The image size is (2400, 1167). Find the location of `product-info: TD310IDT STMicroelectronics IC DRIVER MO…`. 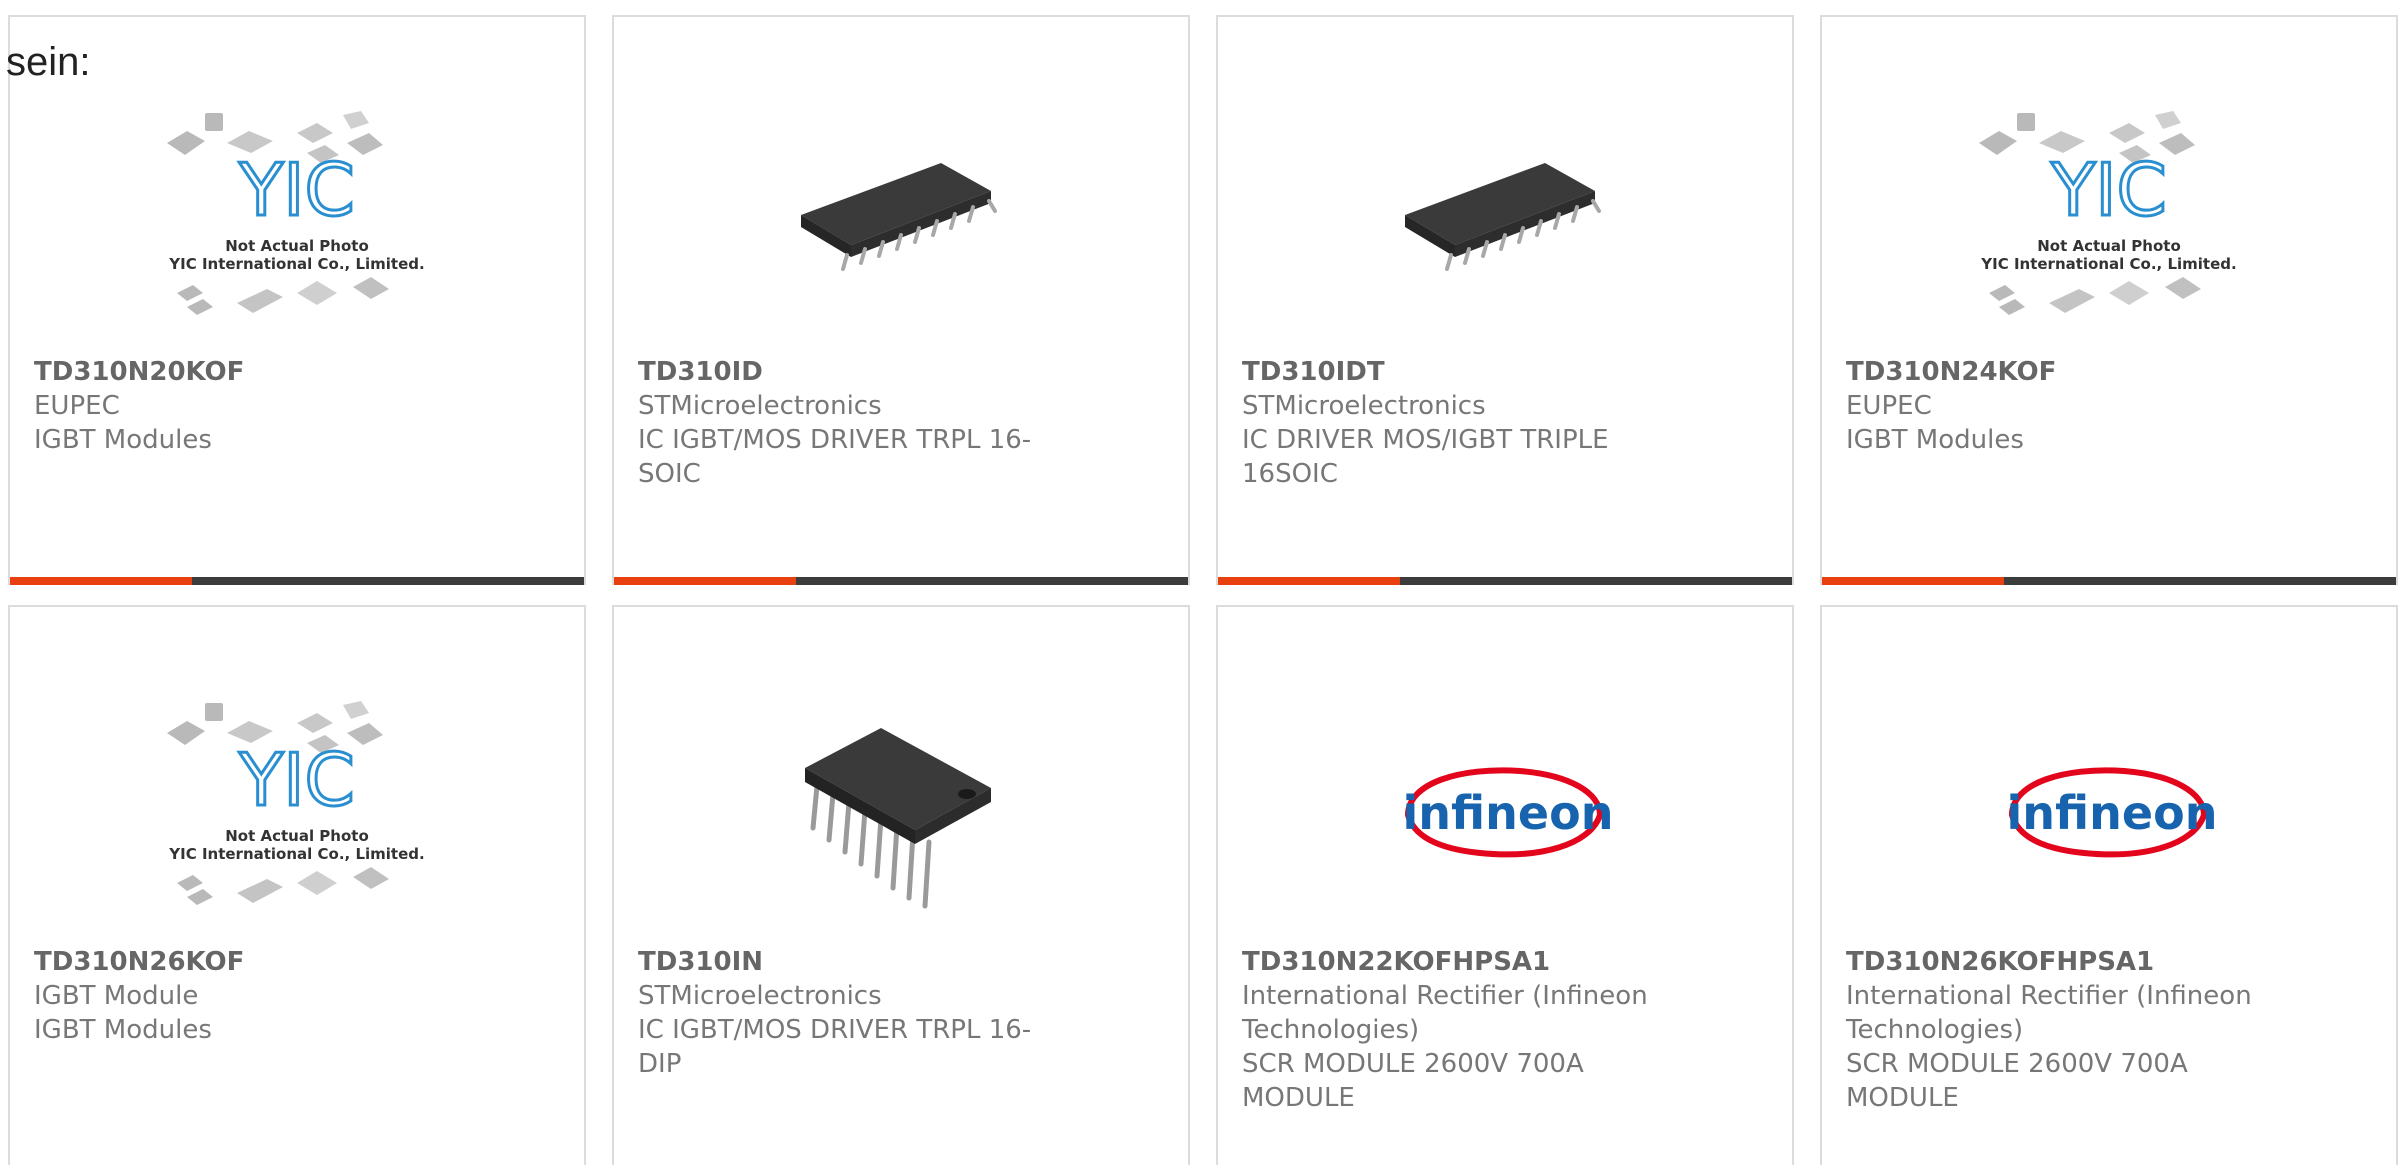

product-info: TD310IDT STMicroelectronics IC DRIVER MO… is located at coordinates (1452, 423).